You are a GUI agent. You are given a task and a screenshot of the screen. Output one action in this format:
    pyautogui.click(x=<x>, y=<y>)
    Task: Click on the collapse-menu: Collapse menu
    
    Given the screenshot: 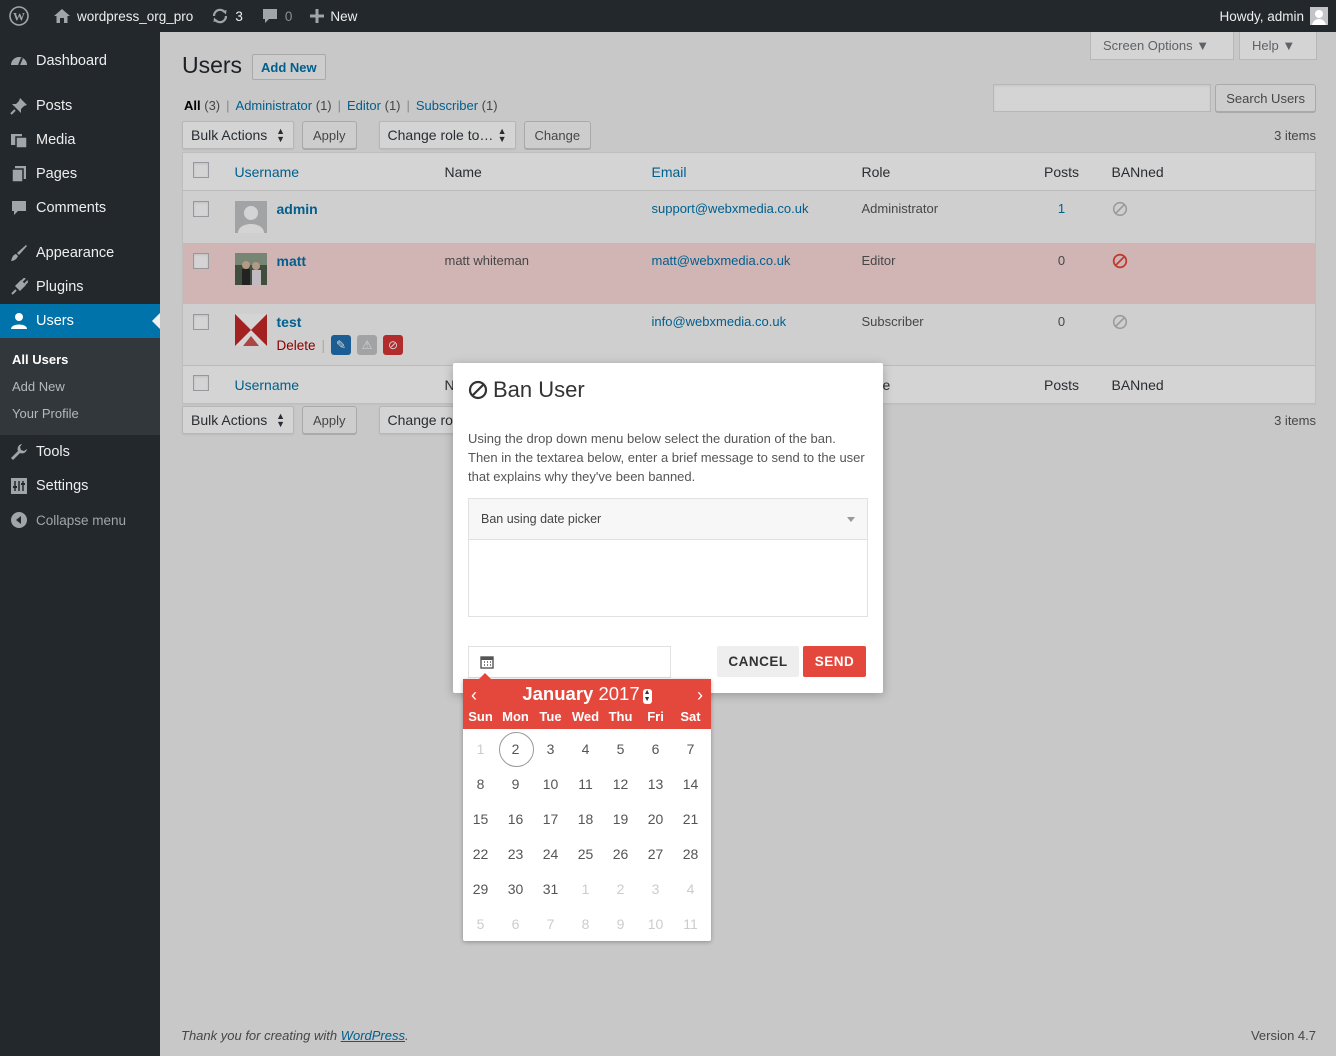 What is the action you would take?
    pyautogui.click(x=80, y=520)
    